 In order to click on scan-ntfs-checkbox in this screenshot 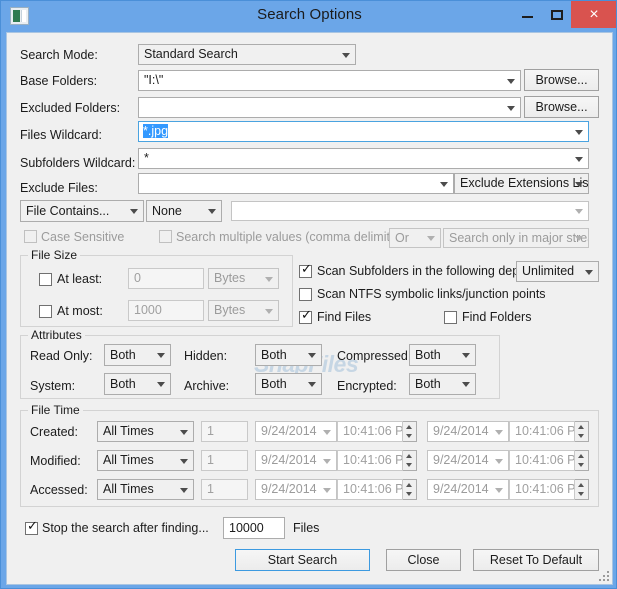, I will do `click(305, 294)`.